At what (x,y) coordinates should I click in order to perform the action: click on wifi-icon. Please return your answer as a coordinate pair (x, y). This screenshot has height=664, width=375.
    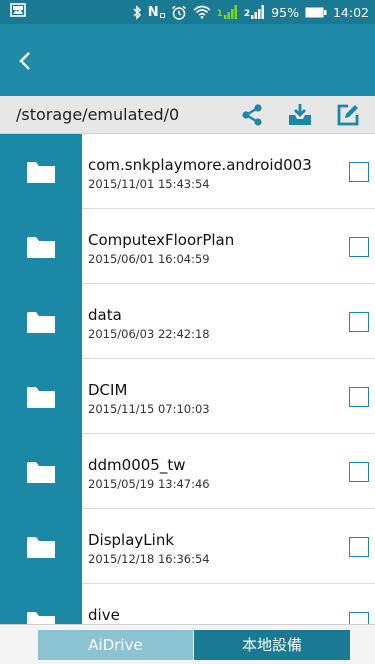
    Looking at the image, I should click on (202, 12).